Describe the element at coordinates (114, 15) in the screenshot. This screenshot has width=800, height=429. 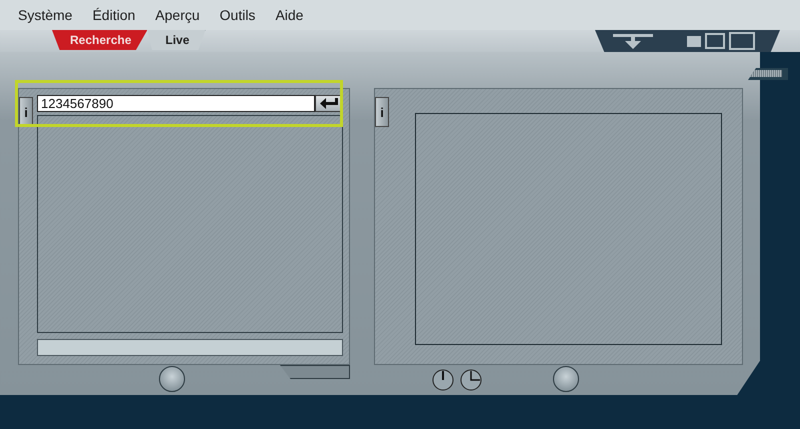
I see `menu-item: Édition` at that location.